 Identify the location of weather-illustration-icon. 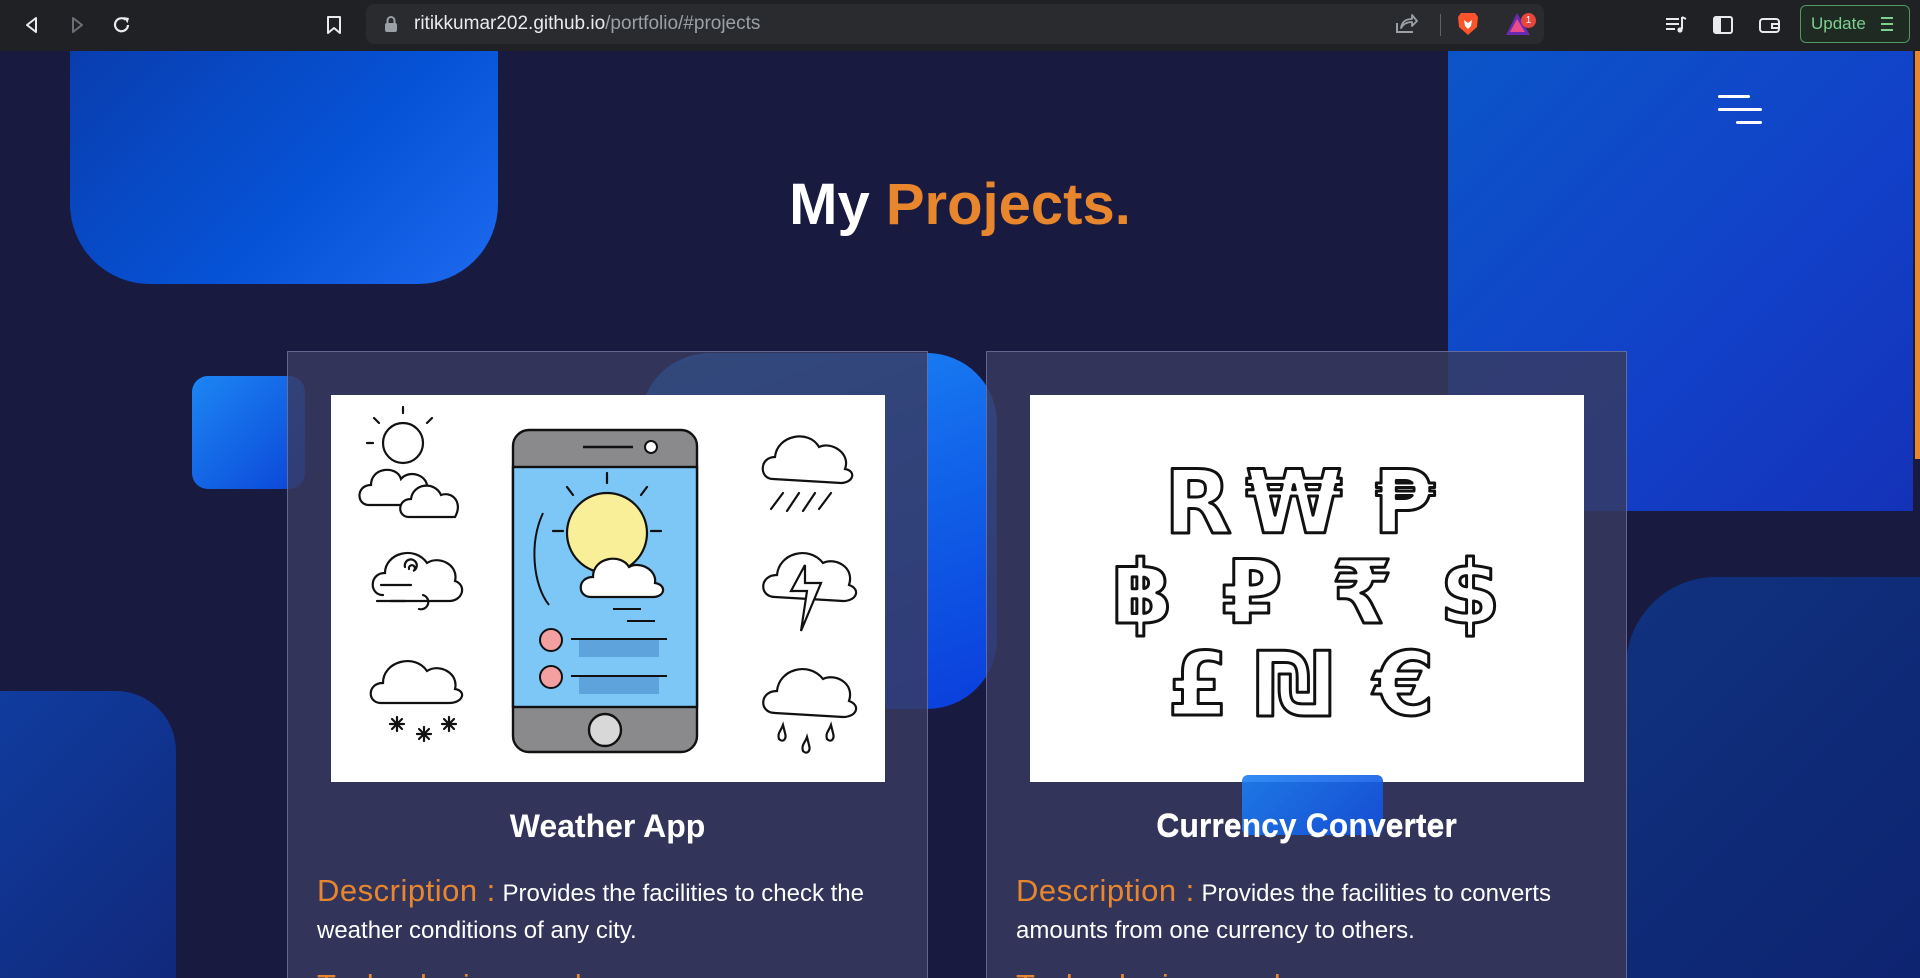
(608, 588).